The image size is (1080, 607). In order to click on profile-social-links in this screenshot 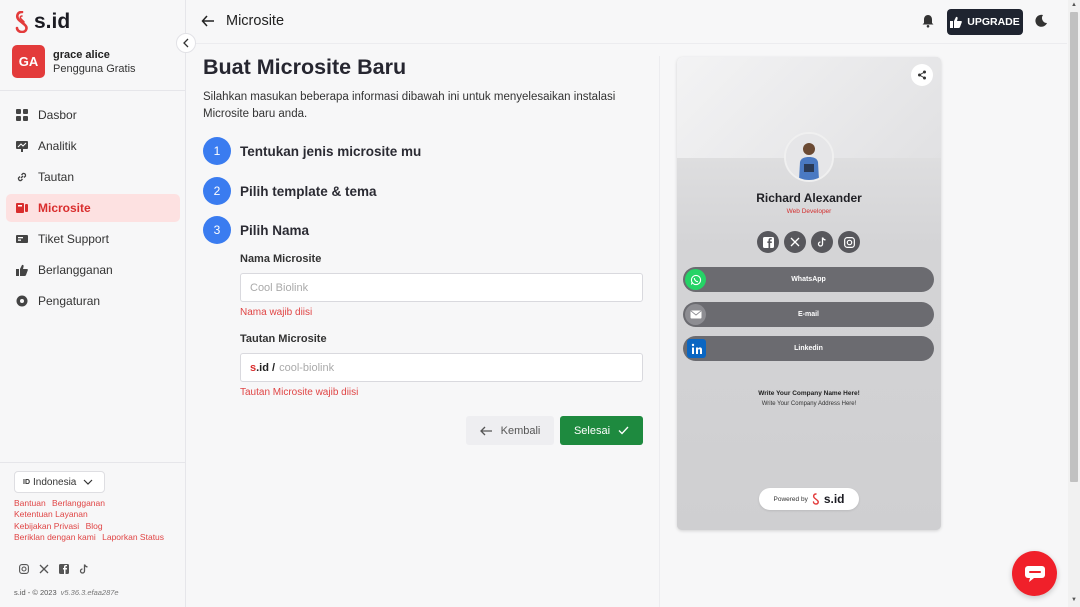, I will do `click(808, 242)`.